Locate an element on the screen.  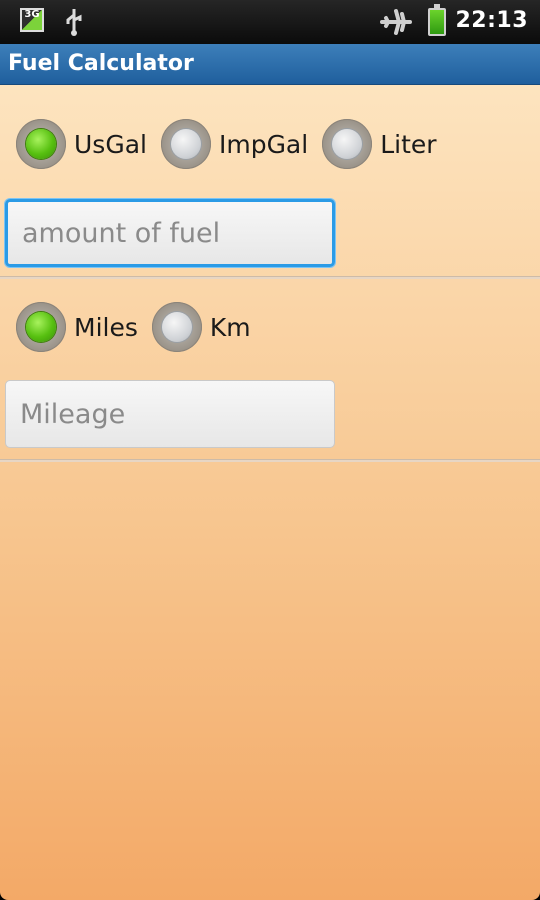
radio-label-miles: Miles is located at coordinates (106, 327).